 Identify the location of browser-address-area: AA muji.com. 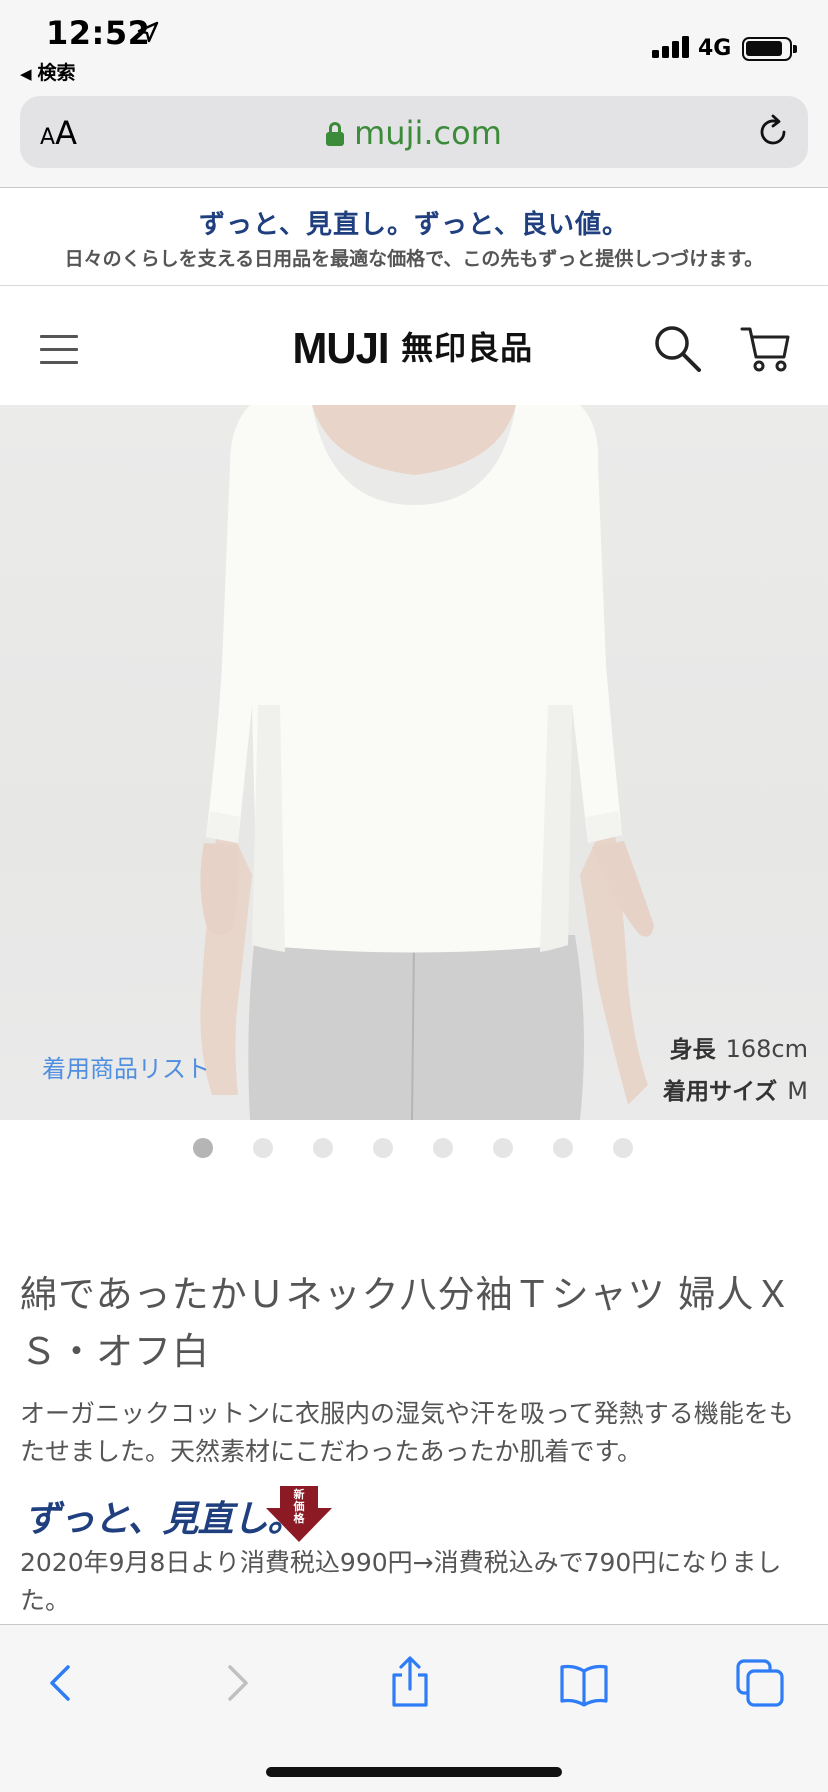
(414, 138).